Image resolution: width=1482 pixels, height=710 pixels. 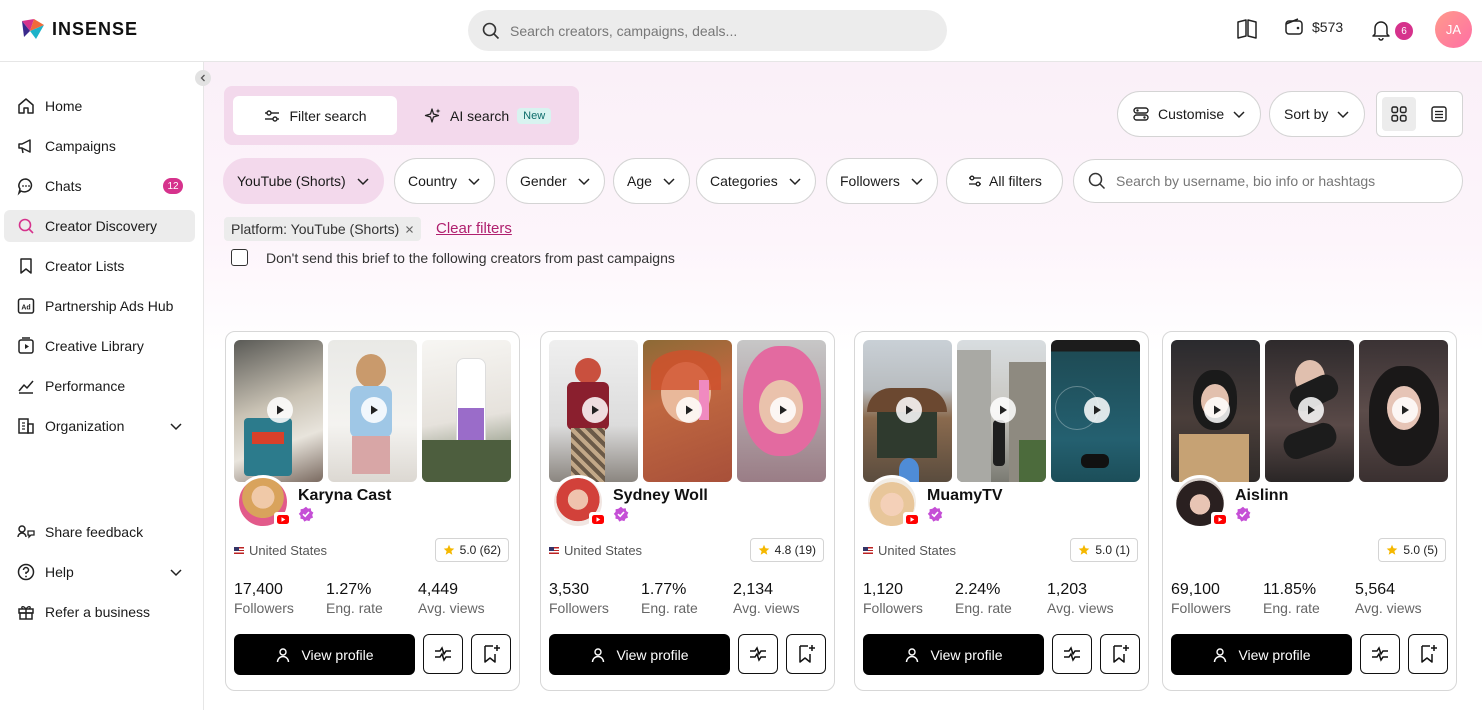 I want to click on chevron-left-icon, so click(x=202, y=78).